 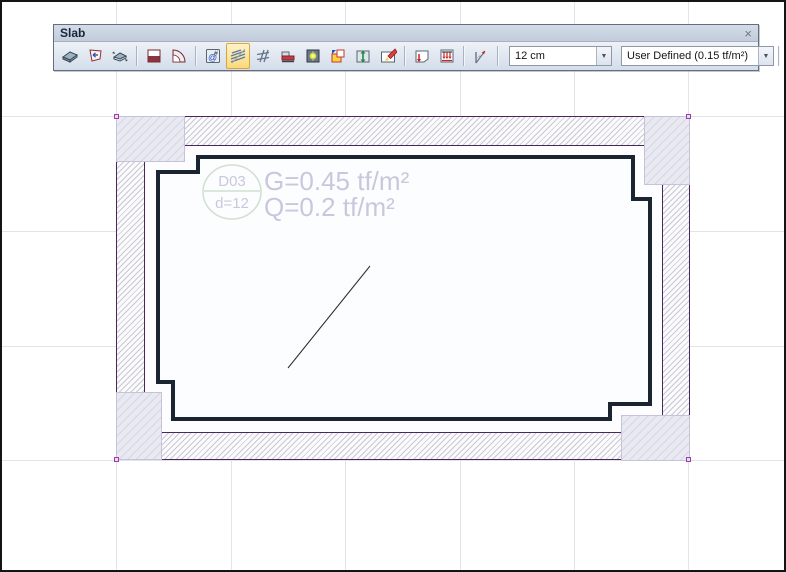 I want to click on slab-section-icon, so click(x=288, y=57).